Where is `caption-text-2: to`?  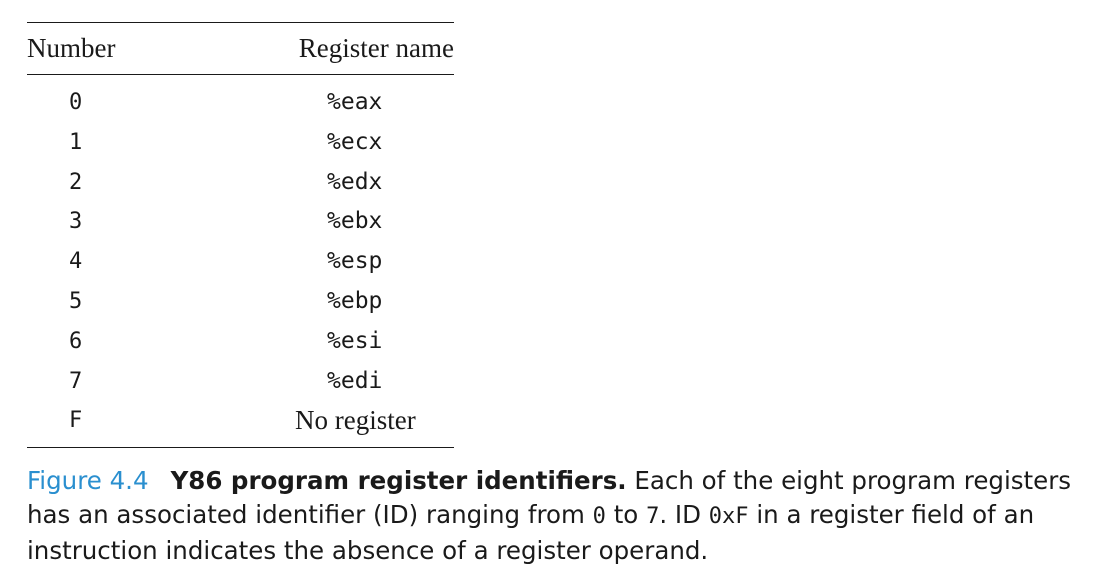 caption-text-2: to is located at coordinates (626, 514).